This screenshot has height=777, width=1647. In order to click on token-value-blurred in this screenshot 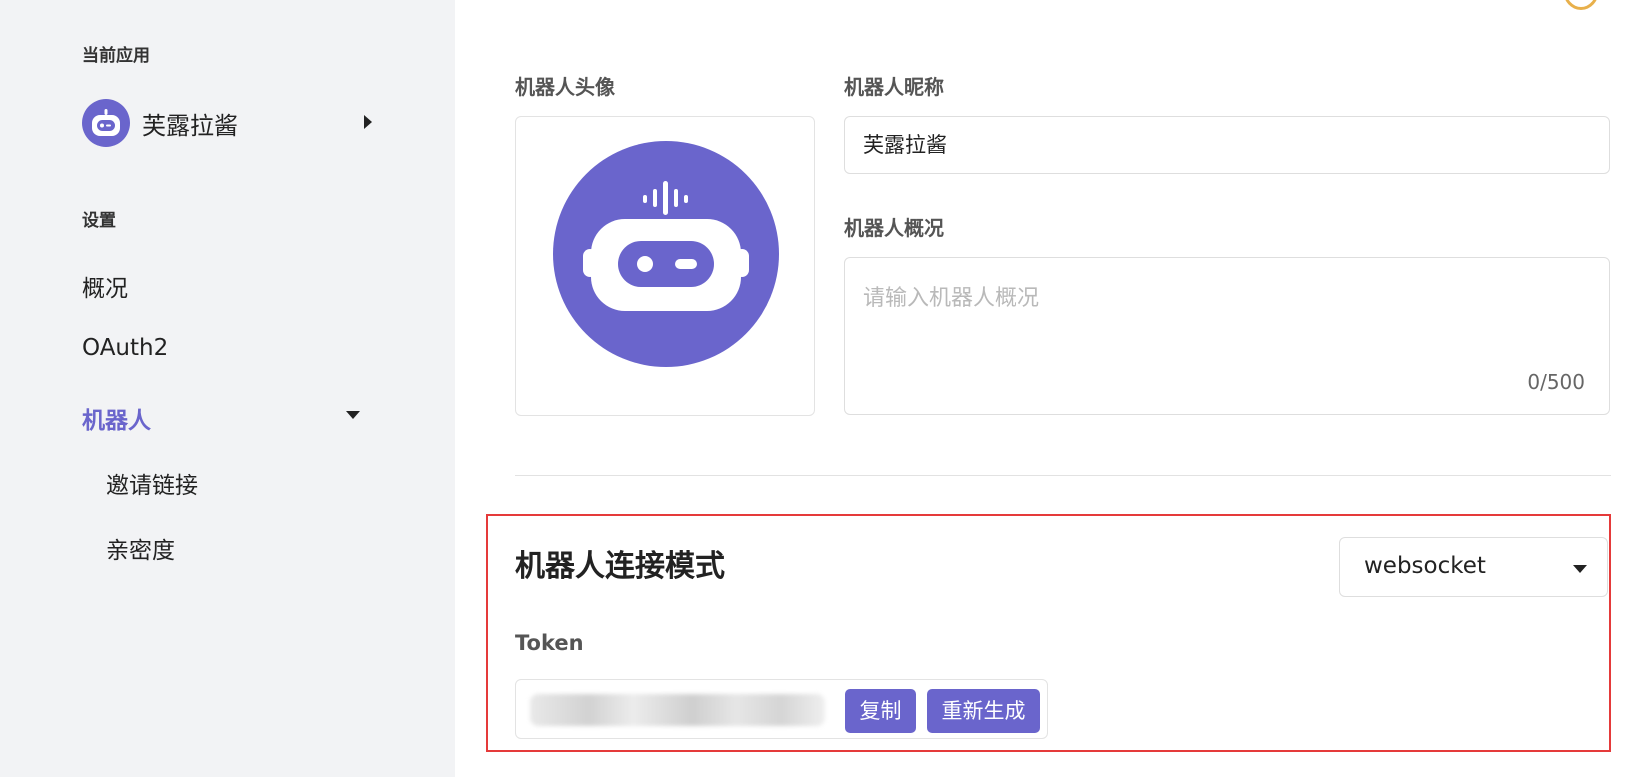, I will do `click(677, 710)`.